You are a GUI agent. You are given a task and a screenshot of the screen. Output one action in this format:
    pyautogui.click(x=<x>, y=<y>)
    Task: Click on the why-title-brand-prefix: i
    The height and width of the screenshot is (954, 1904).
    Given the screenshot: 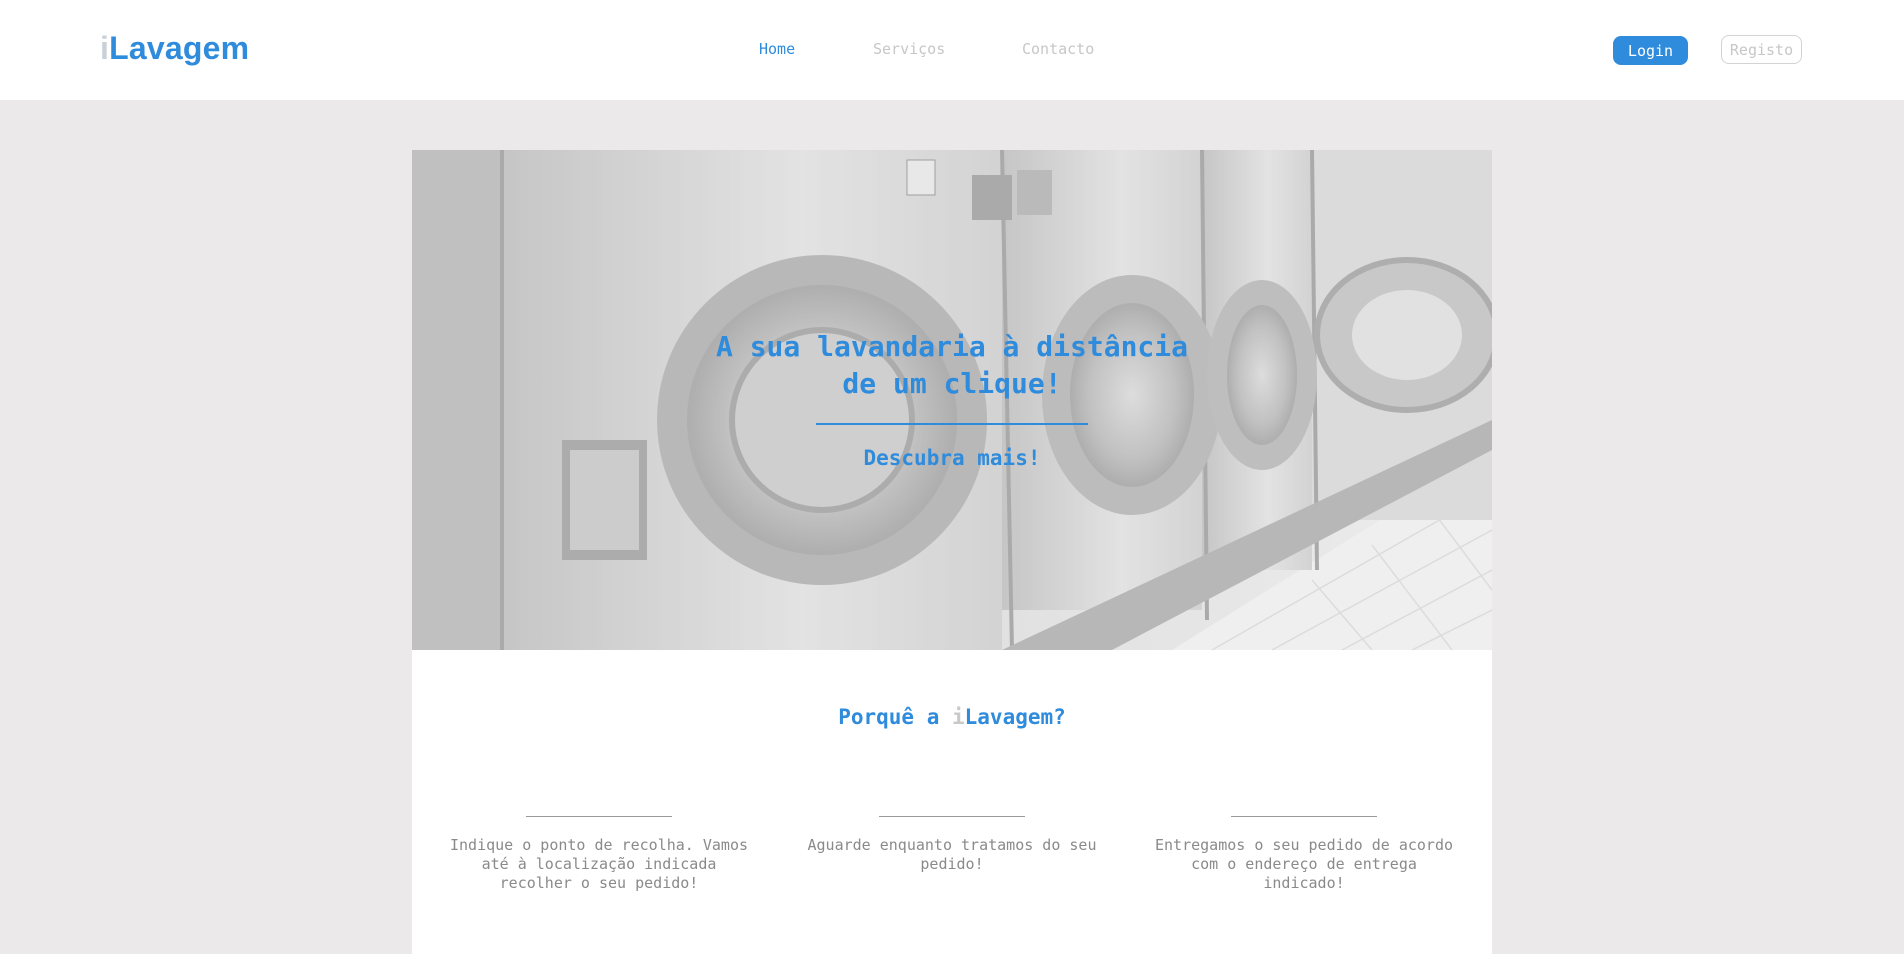 What is the action you would take?
    pyautogui.click(x=958, y=717)
    